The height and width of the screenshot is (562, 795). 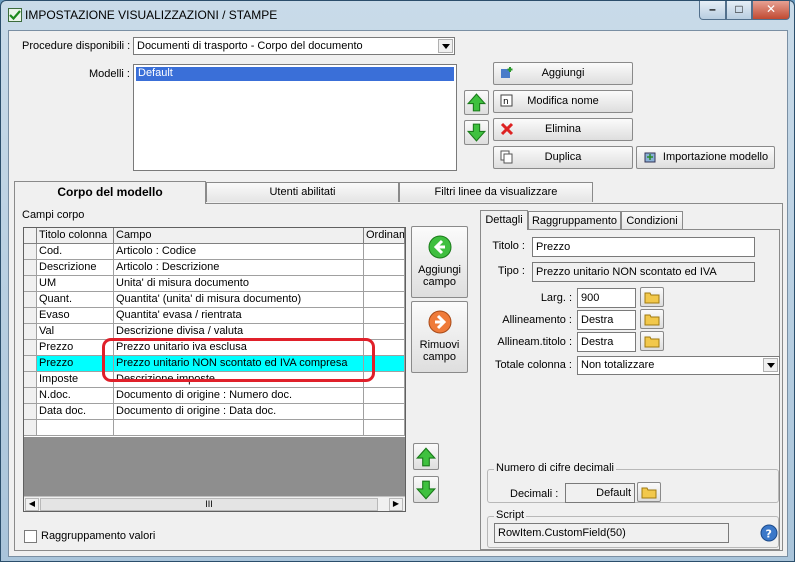 I want to click on table-row: Quant., so click(x=75, y=300).